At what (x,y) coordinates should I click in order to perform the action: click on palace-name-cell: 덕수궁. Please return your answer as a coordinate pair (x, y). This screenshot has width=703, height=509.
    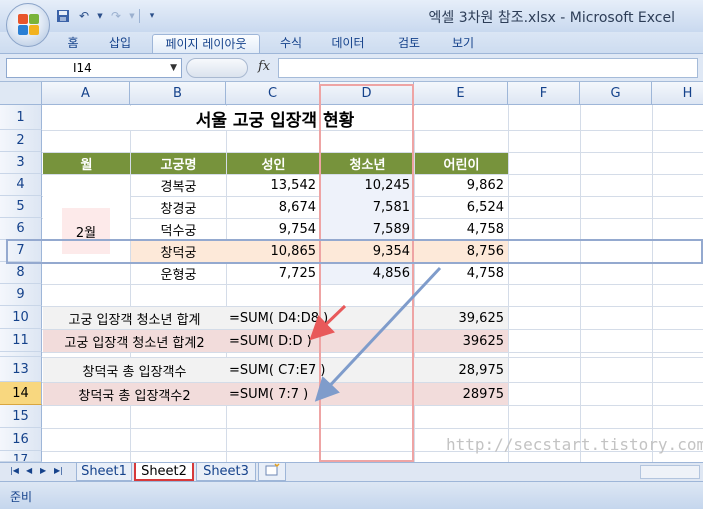
    Looking at the image, I should click on (178, 229).